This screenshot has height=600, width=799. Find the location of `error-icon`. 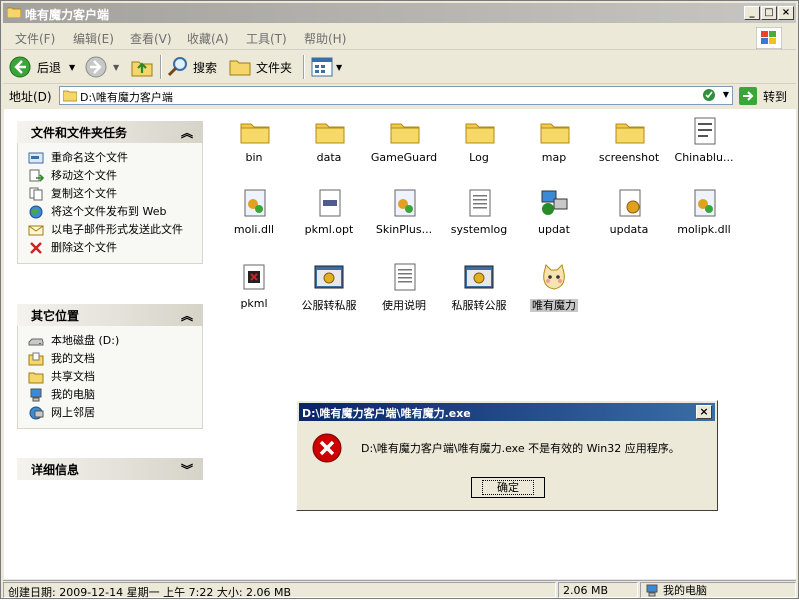

error-icon is located at coordinates (327, 448).